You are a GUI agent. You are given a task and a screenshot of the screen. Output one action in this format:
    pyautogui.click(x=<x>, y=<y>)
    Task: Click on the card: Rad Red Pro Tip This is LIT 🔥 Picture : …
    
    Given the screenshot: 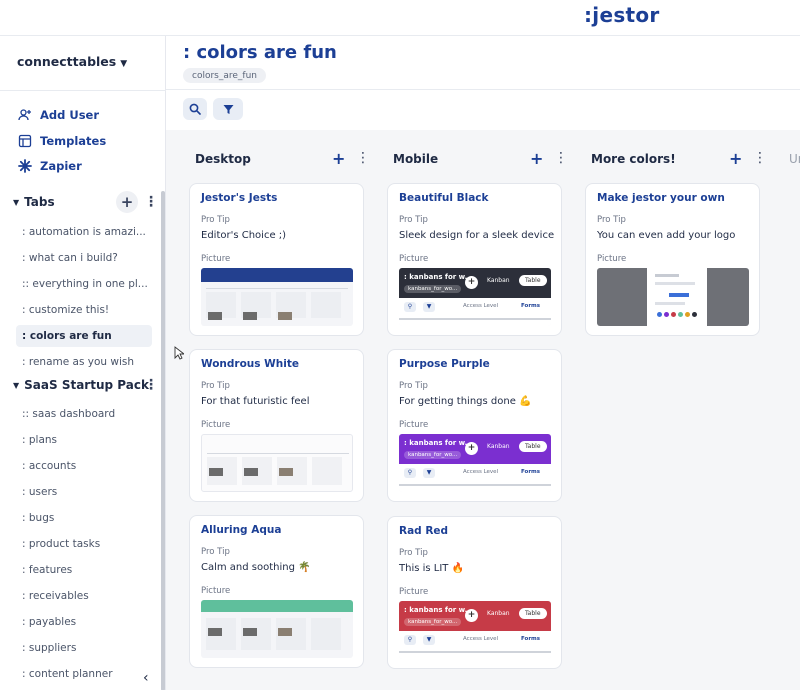 What is the action you would take?
    pyautogui.click(x=474, y=592)
    